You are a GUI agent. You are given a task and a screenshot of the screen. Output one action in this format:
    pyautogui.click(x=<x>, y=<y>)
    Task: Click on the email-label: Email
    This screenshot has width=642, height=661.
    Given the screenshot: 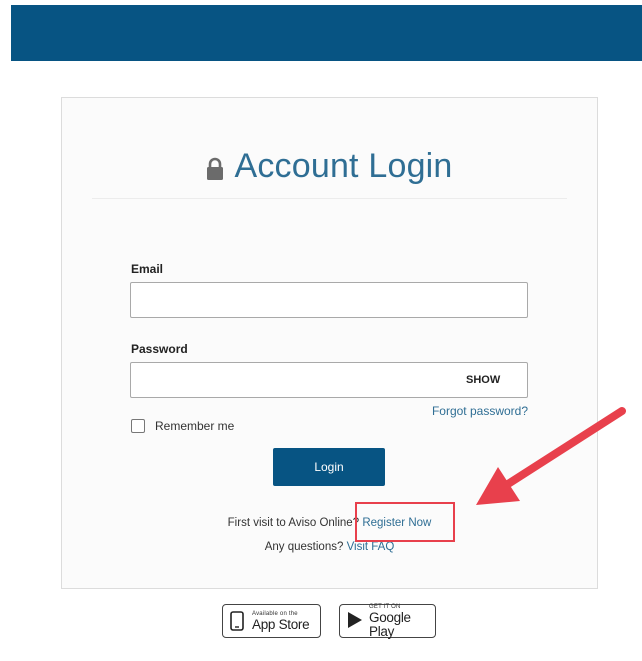 What is the action you would take?
    pyautogui.click(x=147, y=269)
    